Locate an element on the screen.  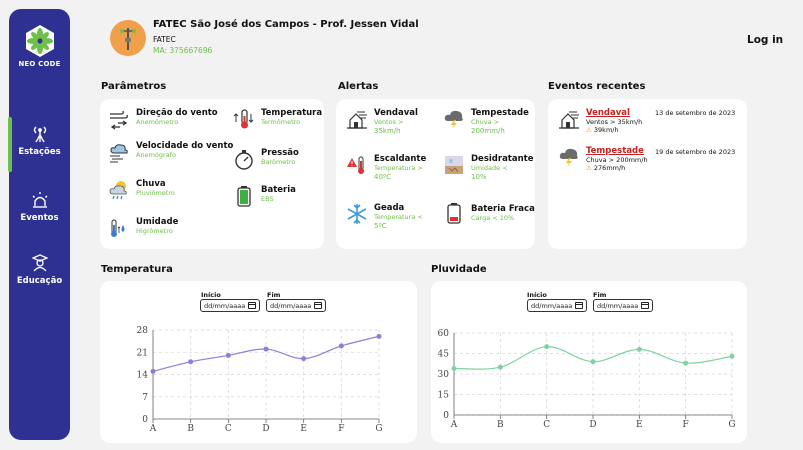
param-item: Velocidade do vento Anemógrafo is located at coordinates (170, 152).